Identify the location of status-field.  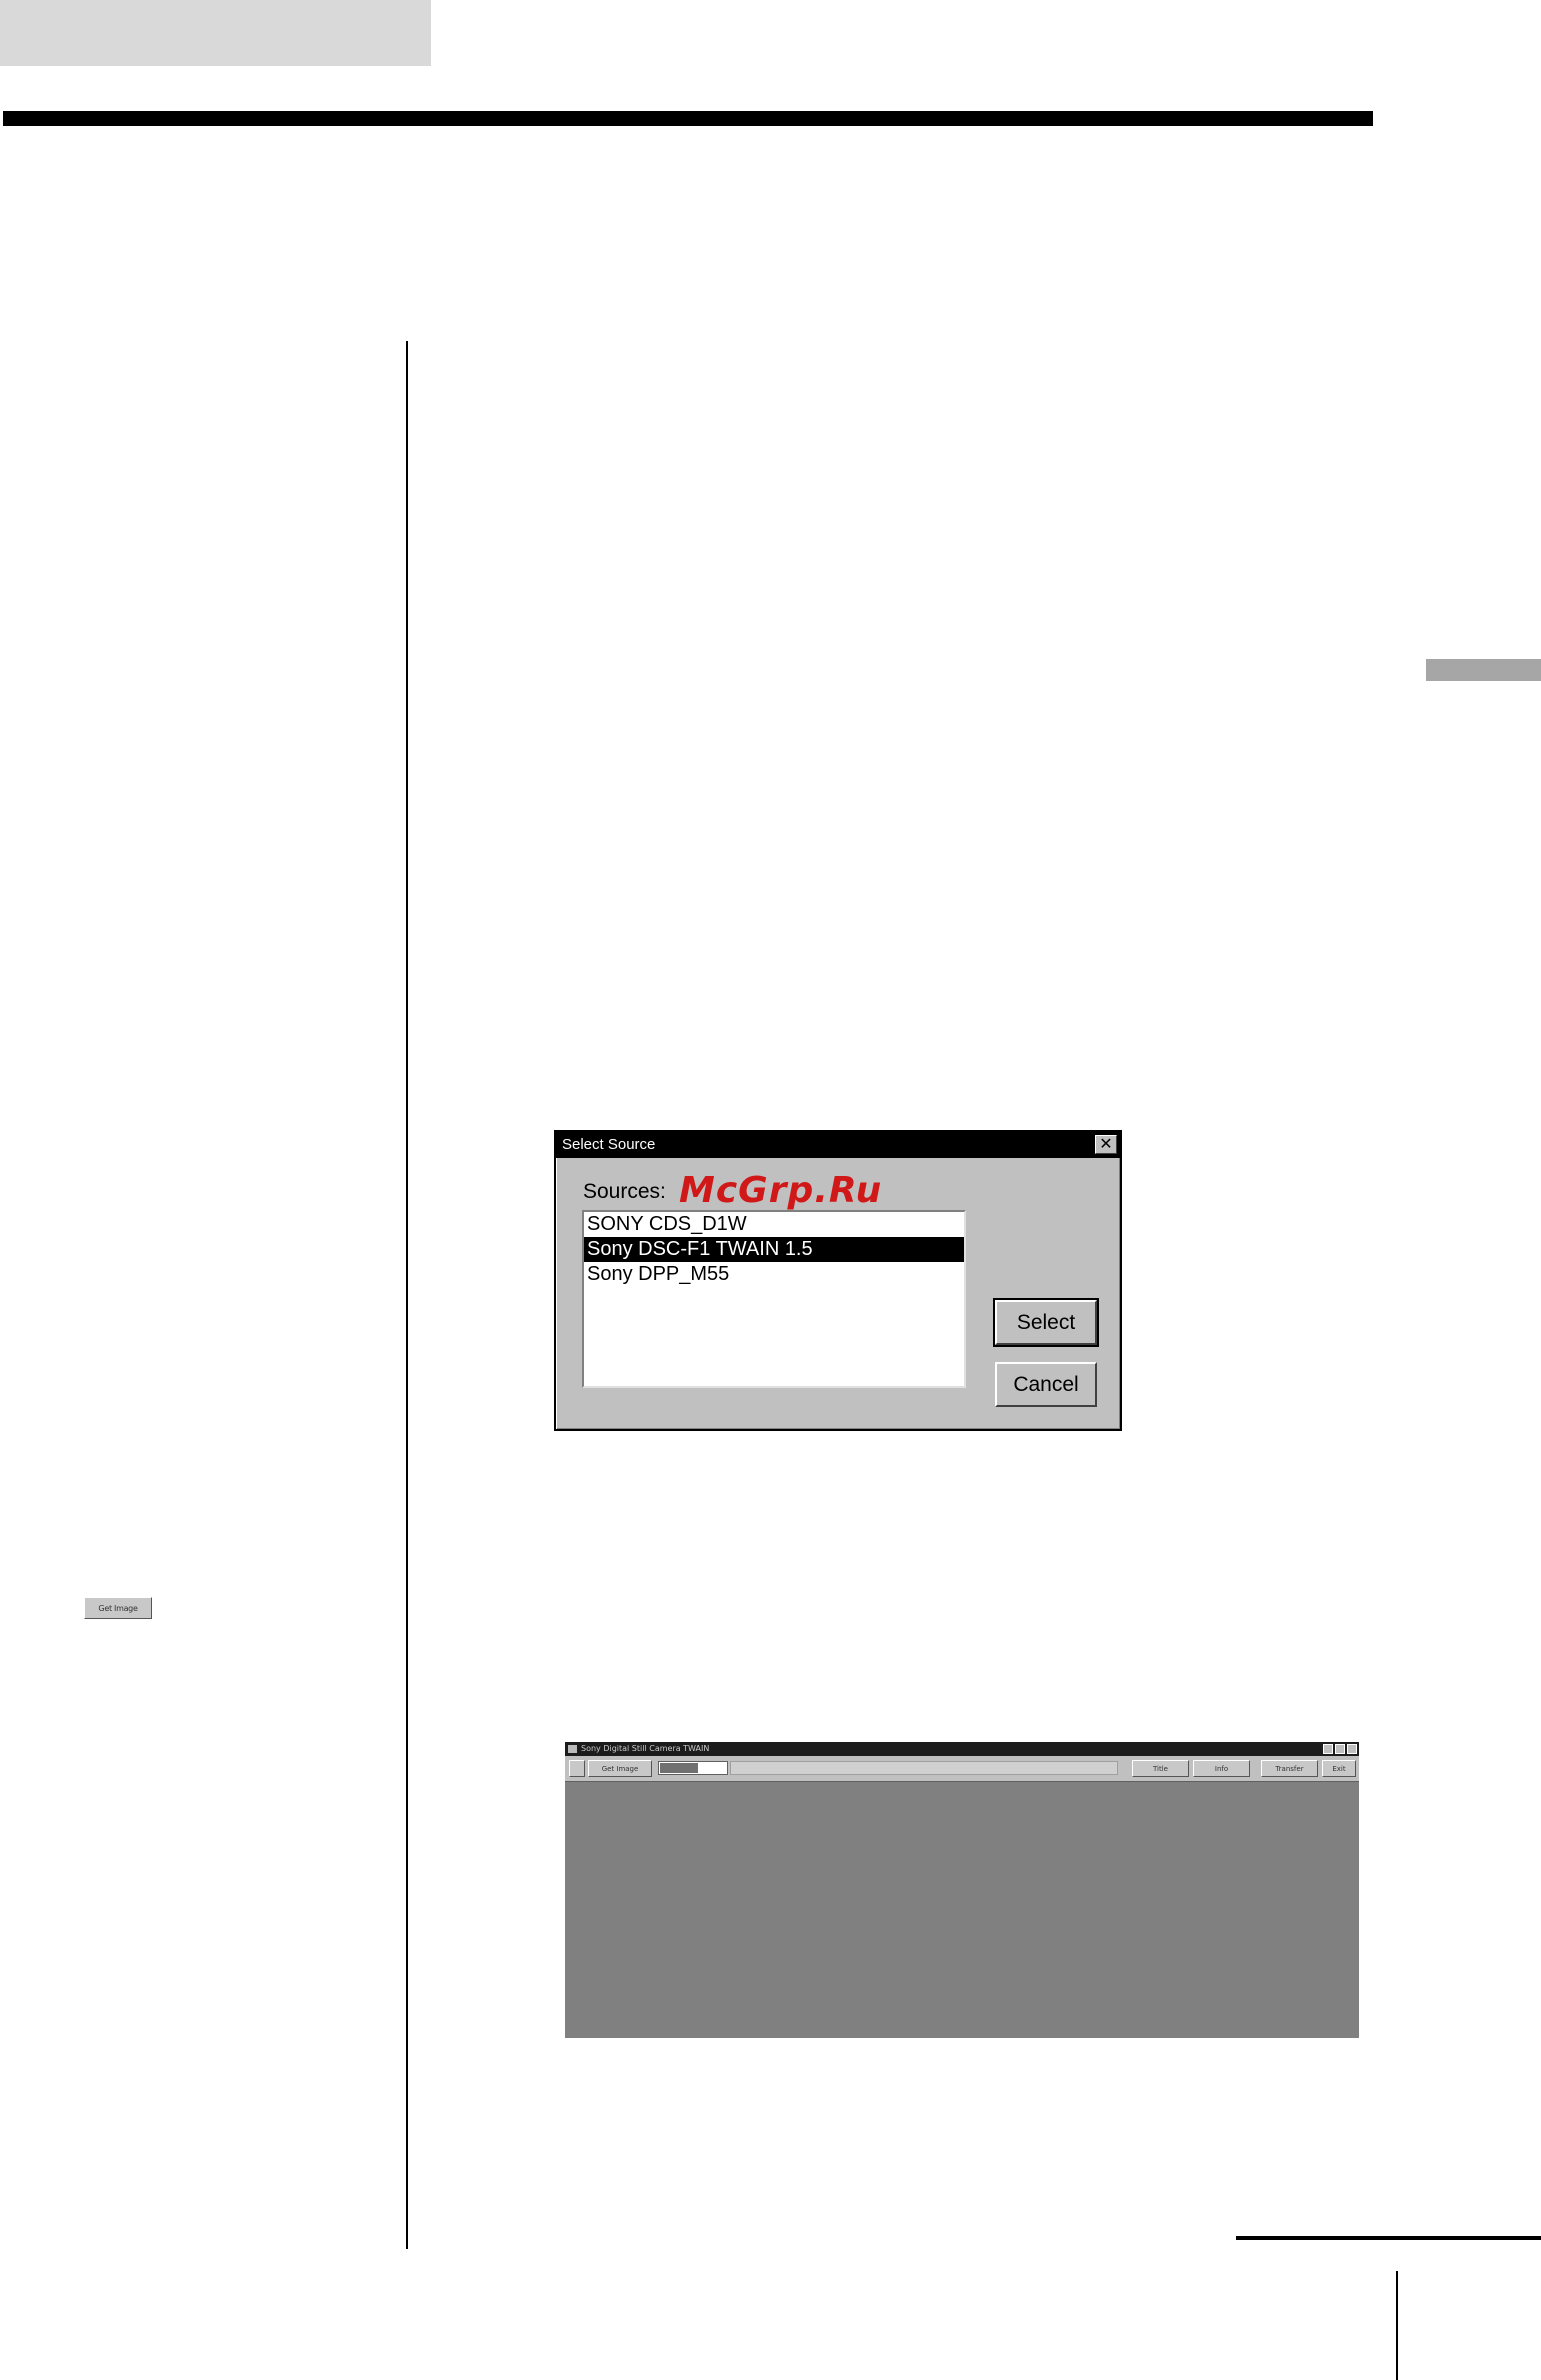
(924, 1768).